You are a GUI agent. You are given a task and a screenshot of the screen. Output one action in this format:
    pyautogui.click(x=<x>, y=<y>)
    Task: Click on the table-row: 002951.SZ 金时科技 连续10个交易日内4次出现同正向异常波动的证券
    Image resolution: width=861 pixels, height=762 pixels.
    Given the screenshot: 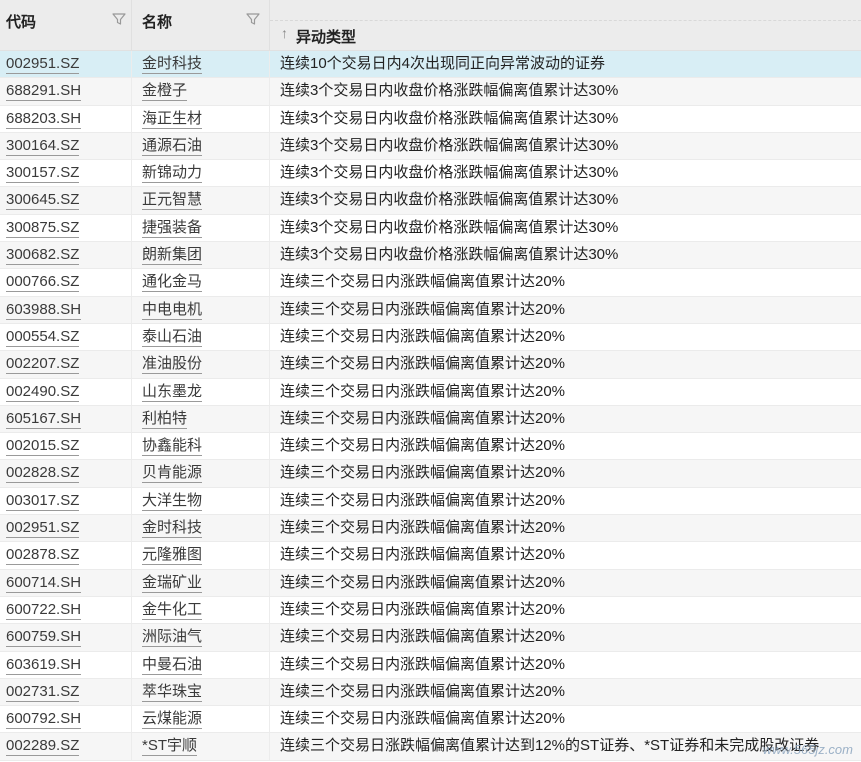 What is the action you would take?
    pyautogui.click(x=430, y=65)
    